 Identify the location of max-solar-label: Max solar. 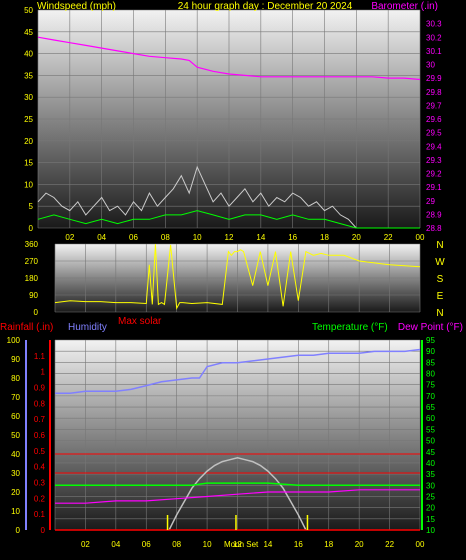
(140, 321).